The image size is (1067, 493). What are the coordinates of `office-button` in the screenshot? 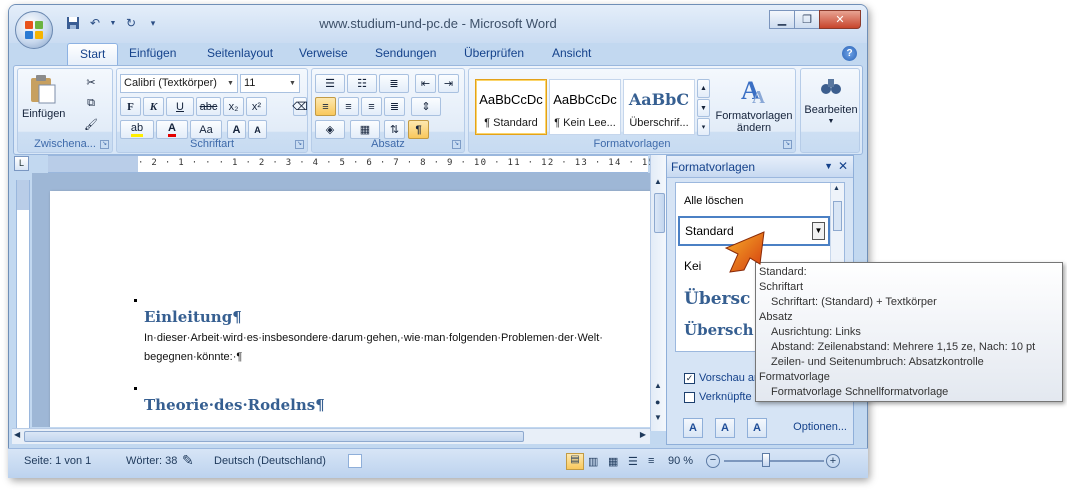 It's located at (34, 30).